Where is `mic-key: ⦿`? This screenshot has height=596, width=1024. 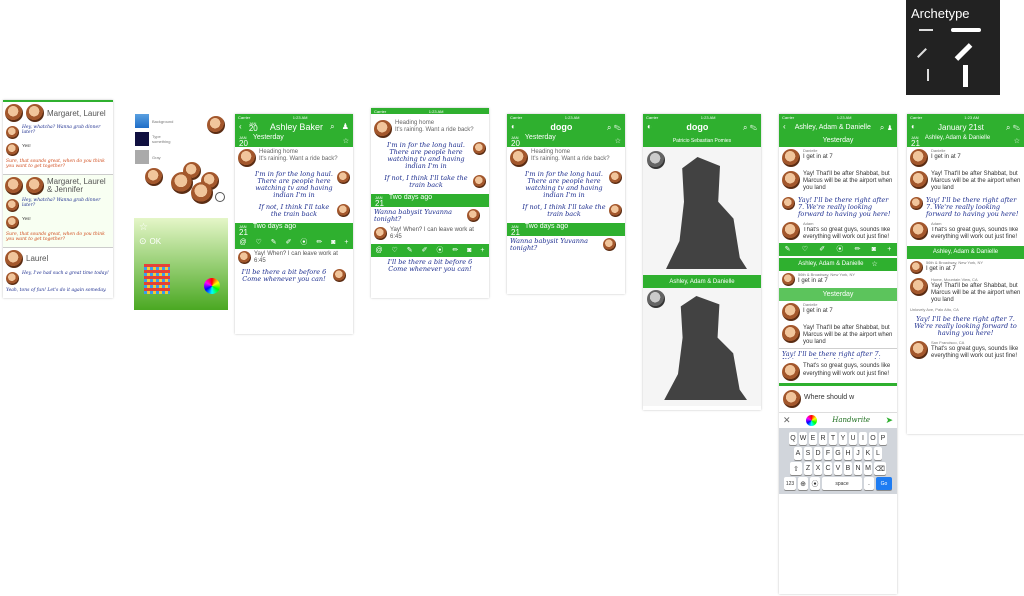 mic-key: ⦿ is located at coordinates (815, 484).